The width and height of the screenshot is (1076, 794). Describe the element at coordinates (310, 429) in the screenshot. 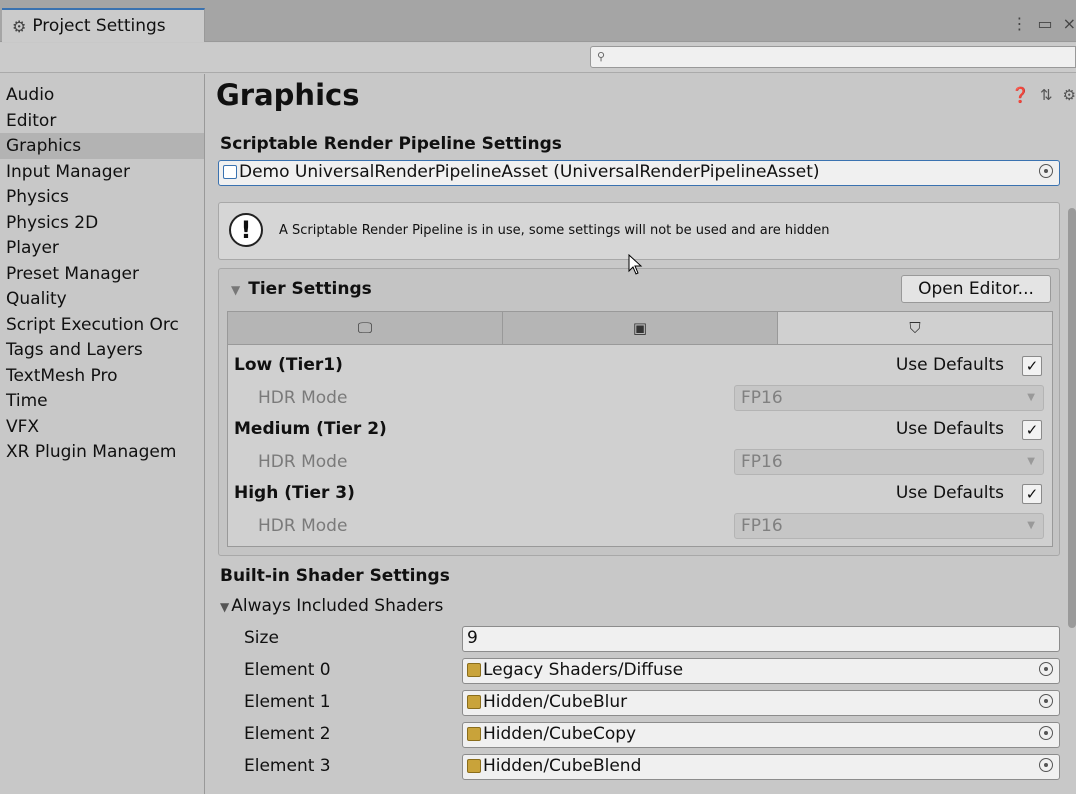

I see `tier-name: Medium (Tier 2)` at that location.